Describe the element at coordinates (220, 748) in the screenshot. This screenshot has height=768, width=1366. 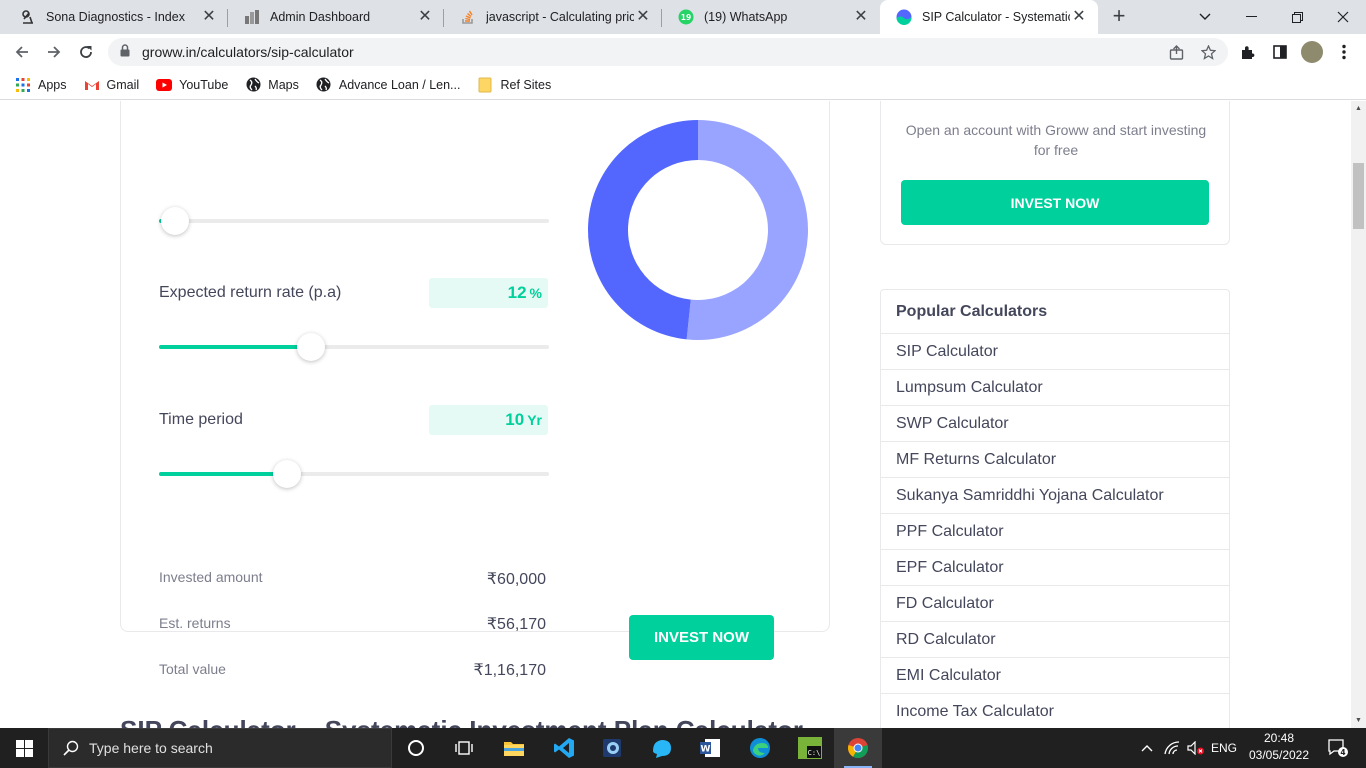
I see `taskbar-search: Type here to search` at that location.